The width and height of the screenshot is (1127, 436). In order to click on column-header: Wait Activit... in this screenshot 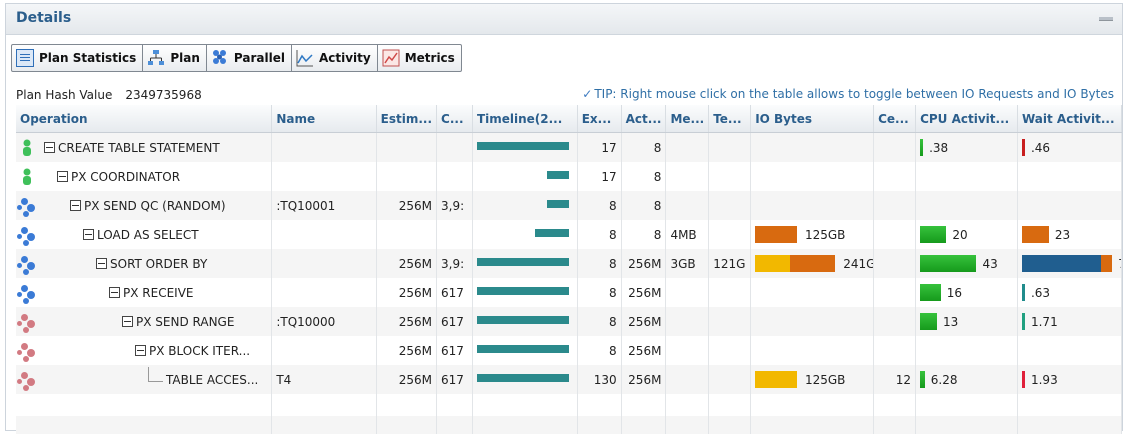, I will do `click(1070, 119)`.